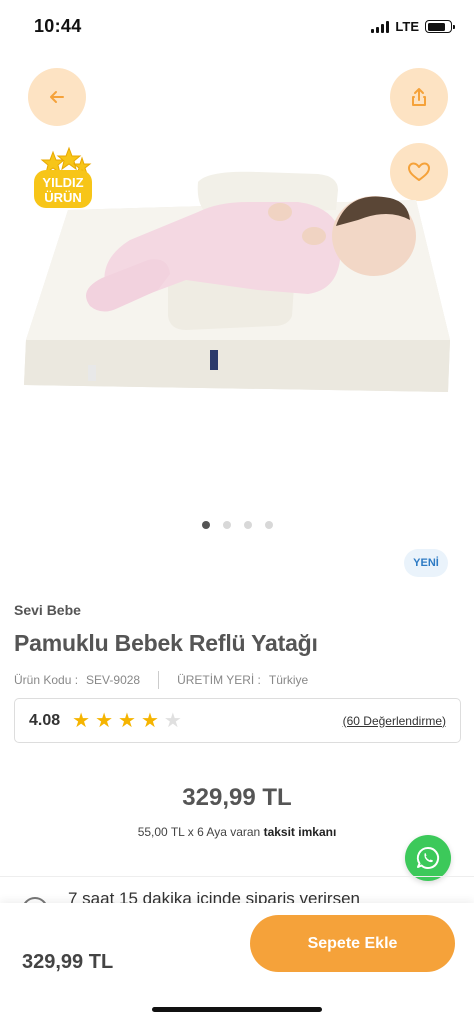 The height and width of the screenshot is (1024, 474). I want to click on product-title: Pamuklu Bebek Reflü Yatağı, so click(166, 643).